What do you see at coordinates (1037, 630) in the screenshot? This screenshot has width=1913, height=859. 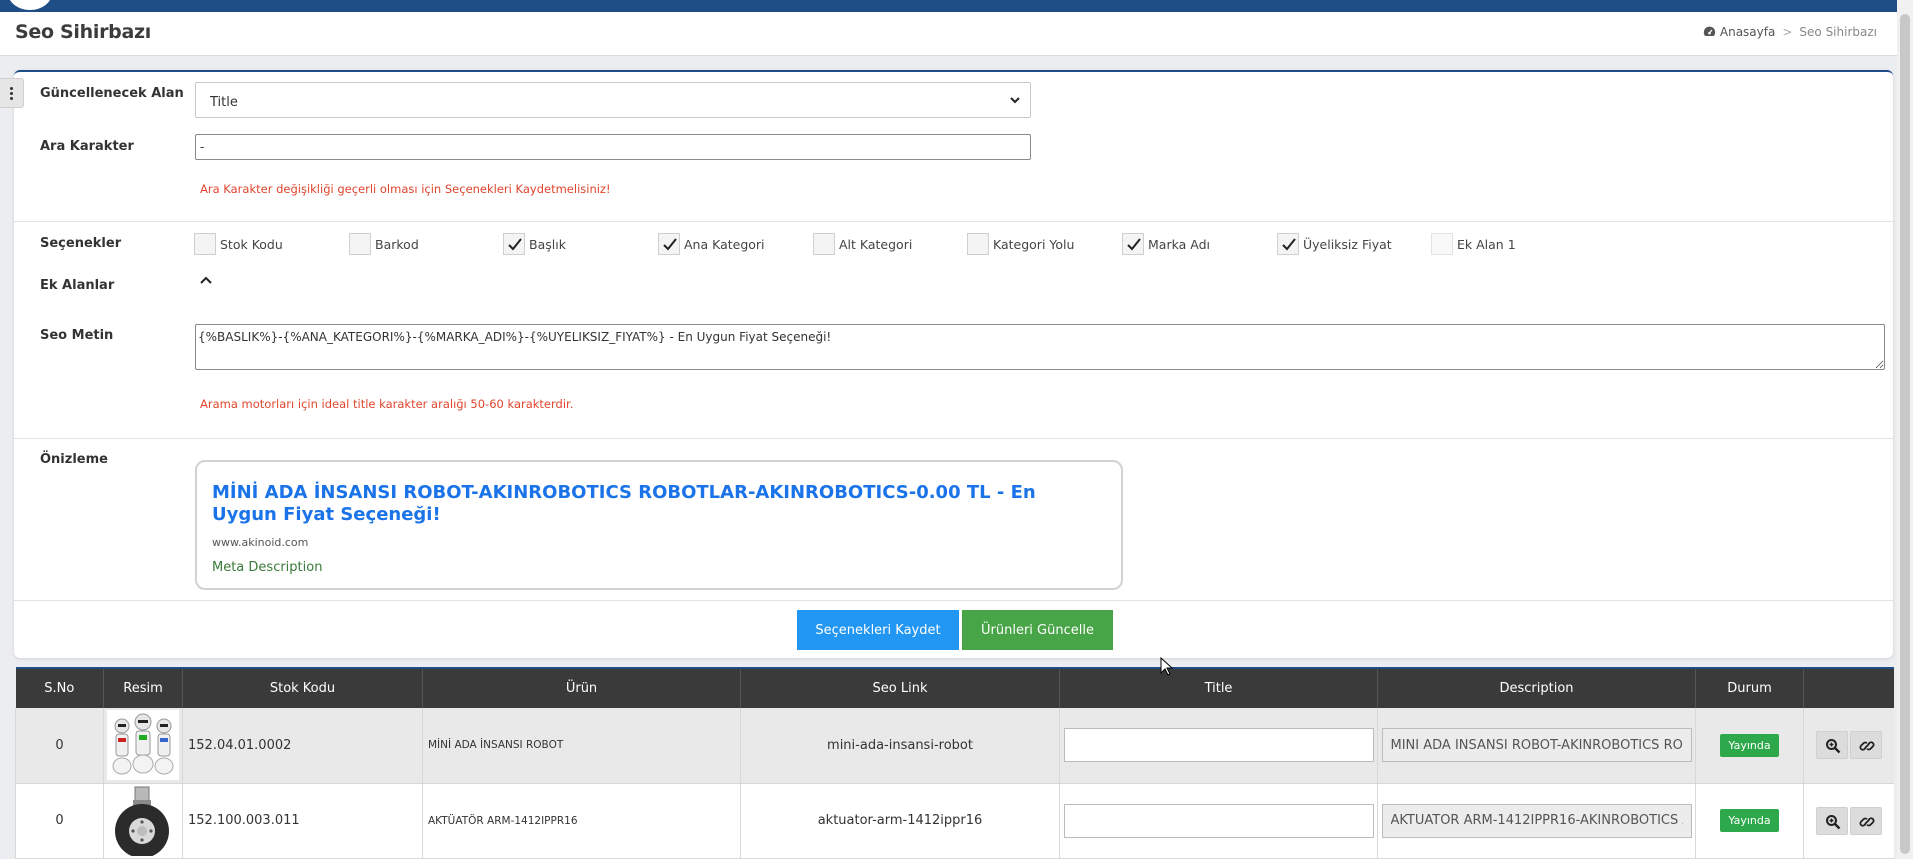 I see `update-products-button: Ürünleri Güncelle` at bounding box center [1037, 630].